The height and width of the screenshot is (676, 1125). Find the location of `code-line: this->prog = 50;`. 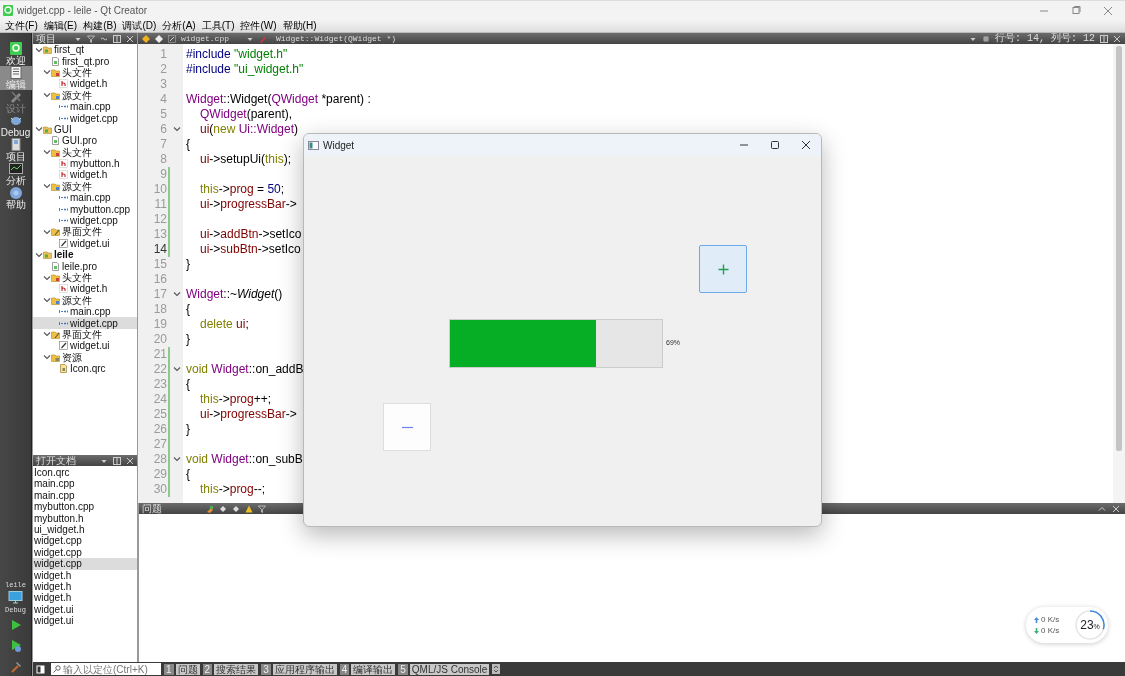

code-line: this->prog = 50; is located at coordinates (242, 189).